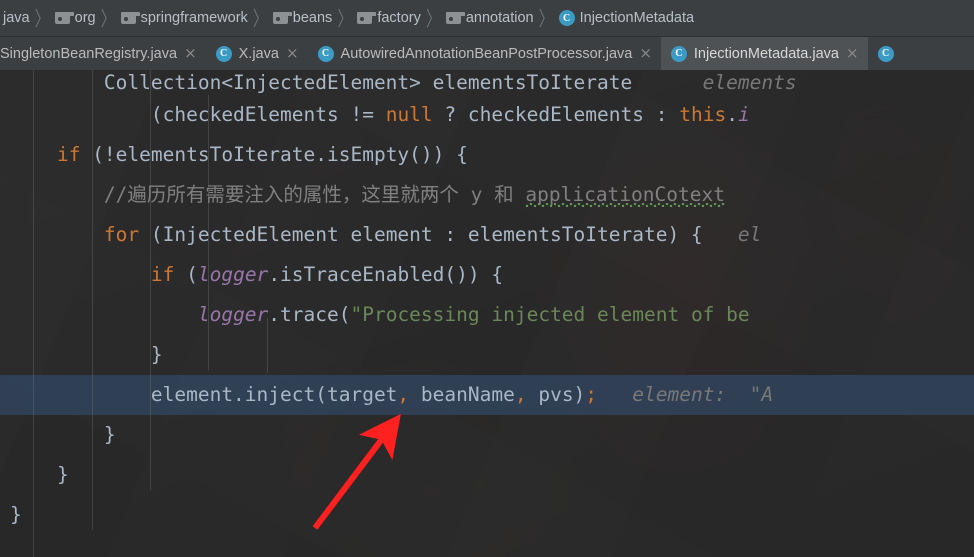 Image resolution: width=974 pixels, height=557 pixels. Describe the element at coordinates (637, 18) in the screenshot. I see `breadcrumb-item-label: InjectionMetadata` at that location.